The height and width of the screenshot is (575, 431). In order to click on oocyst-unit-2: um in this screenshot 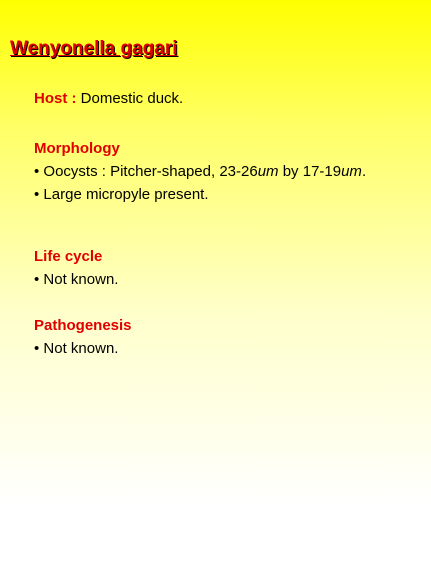, I will do `click(351, 171)`.